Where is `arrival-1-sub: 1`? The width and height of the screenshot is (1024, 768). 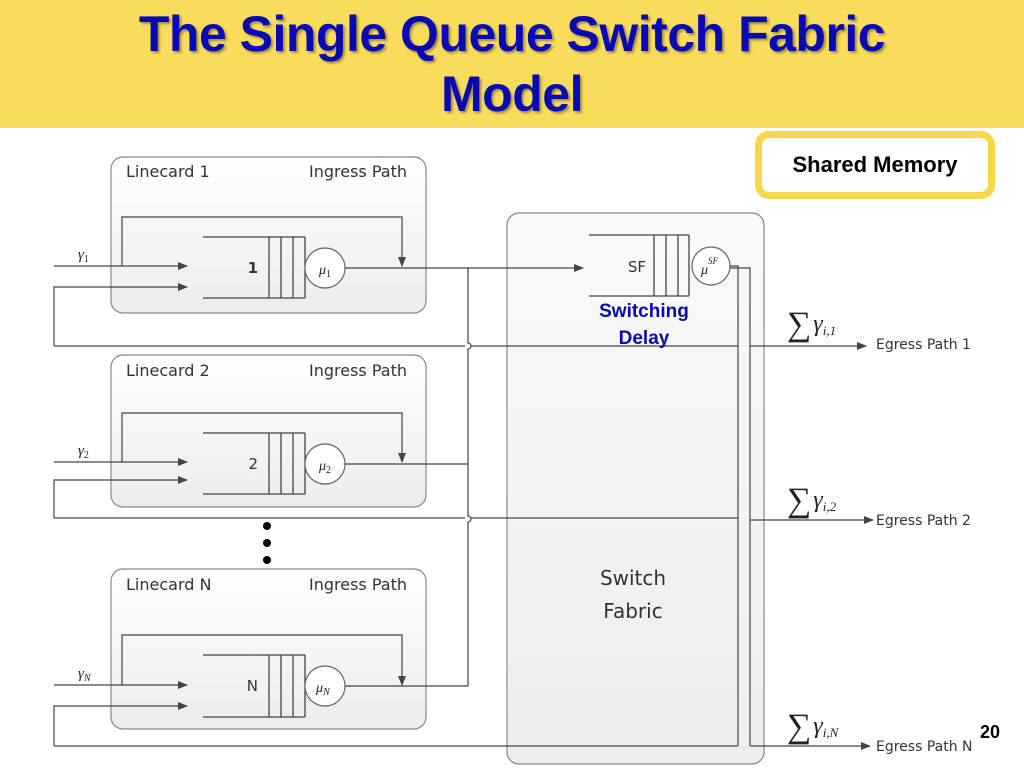
arrival-1-sub: 1 is located at coordinates (86, 259).